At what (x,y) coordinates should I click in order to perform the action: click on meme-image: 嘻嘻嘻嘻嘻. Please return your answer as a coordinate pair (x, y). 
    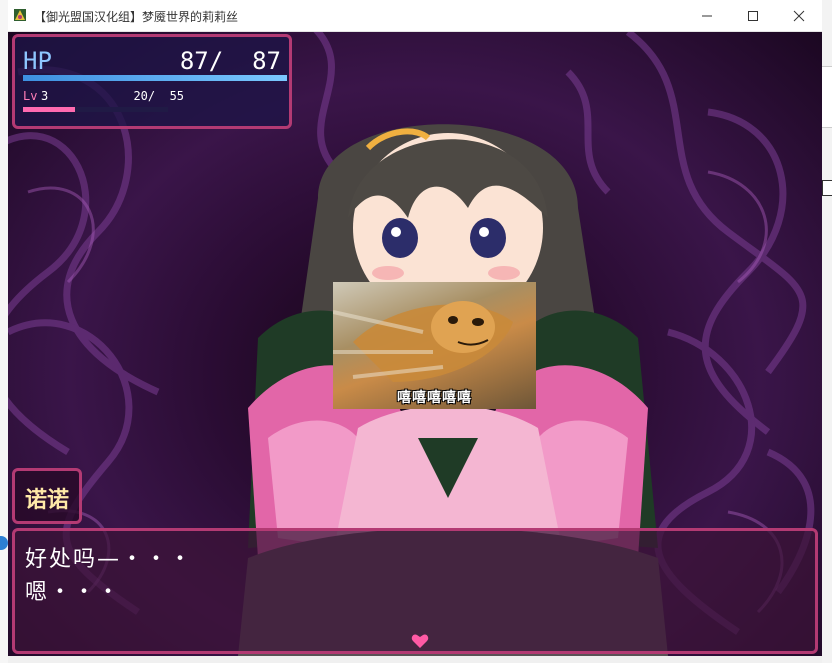
    Looking at the image, I should click on (434, 345).